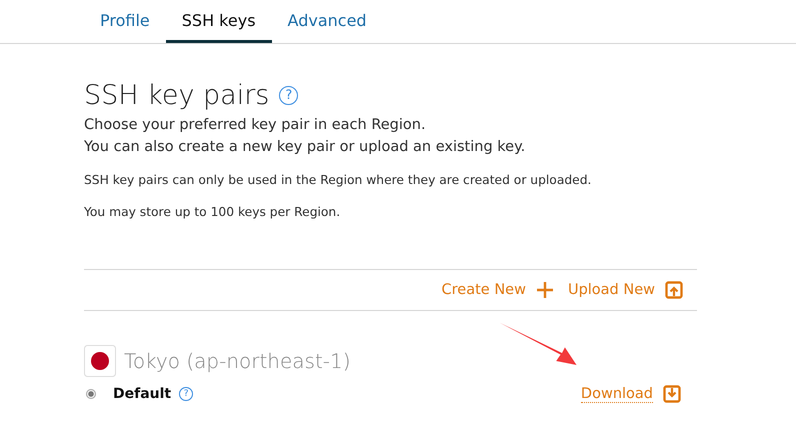  What do you see at coordinates (100, 361) in the screenshot?
I see `japan-flag-icon` at bounding box center [100, 361].